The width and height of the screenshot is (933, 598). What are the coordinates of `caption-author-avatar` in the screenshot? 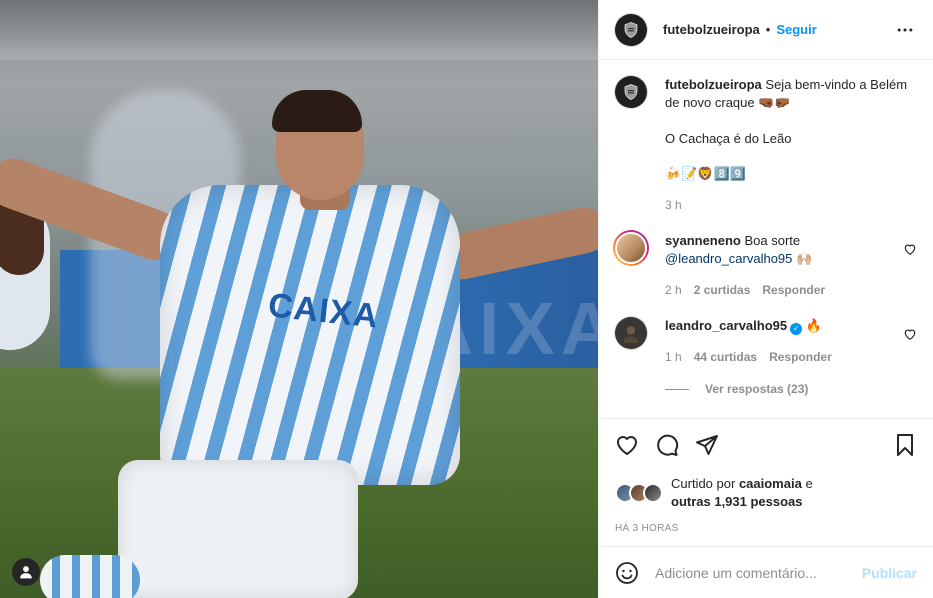 It's located at (631, 92).